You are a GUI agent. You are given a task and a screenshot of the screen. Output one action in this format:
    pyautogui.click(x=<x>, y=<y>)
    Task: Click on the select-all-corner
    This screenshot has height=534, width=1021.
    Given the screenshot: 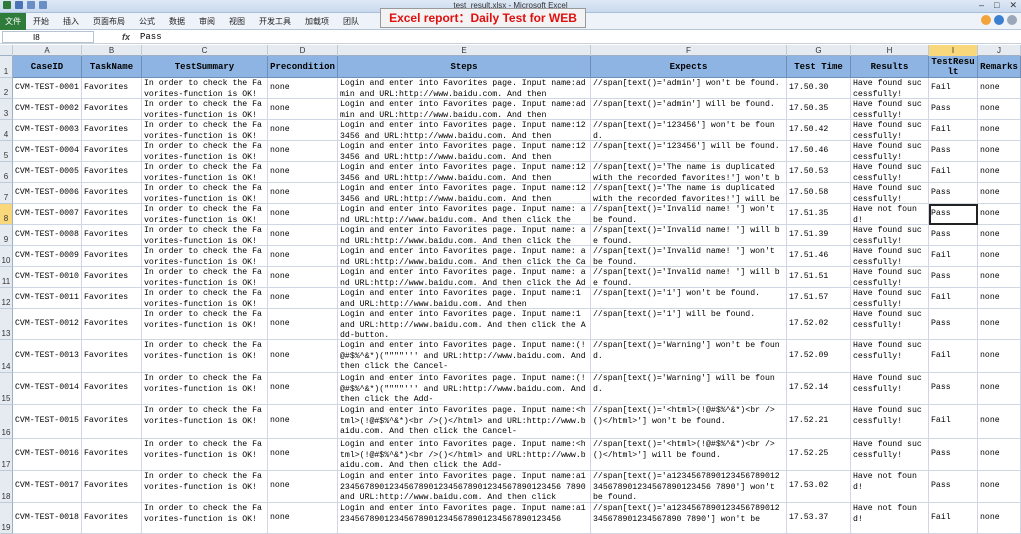 What is the action you would take?
    pyautogui.click(x=6, y=50)
    